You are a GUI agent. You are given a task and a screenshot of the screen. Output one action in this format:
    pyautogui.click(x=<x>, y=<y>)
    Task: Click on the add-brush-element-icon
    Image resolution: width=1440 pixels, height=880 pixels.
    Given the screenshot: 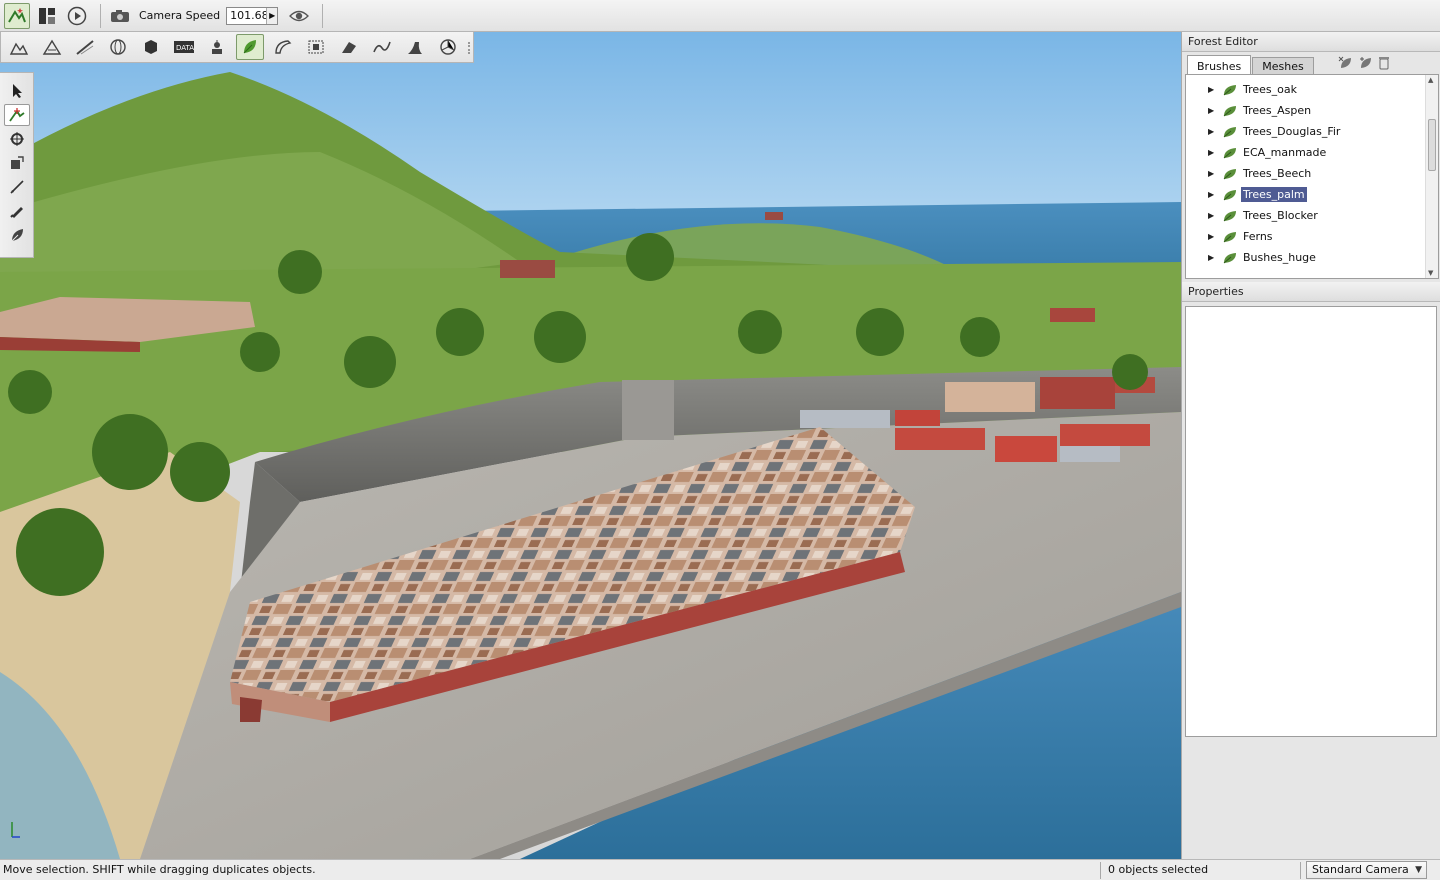 What is the action you would take?
    pyautogui.click(x=1366, y=64)
    